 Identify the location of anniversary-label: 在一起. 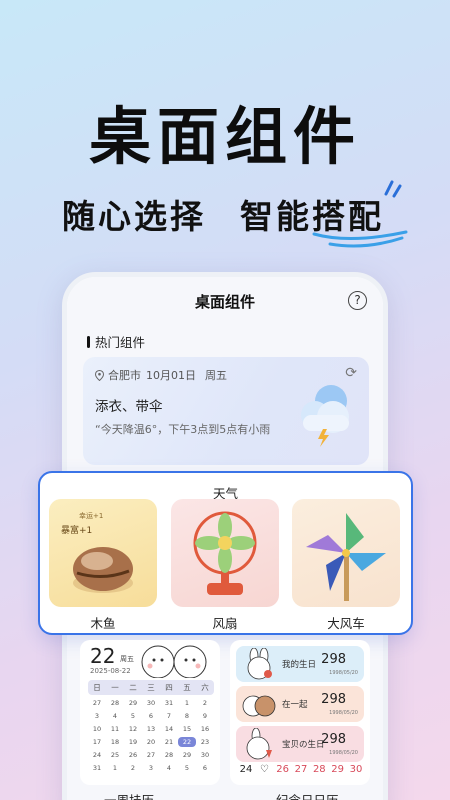
(295, 705).